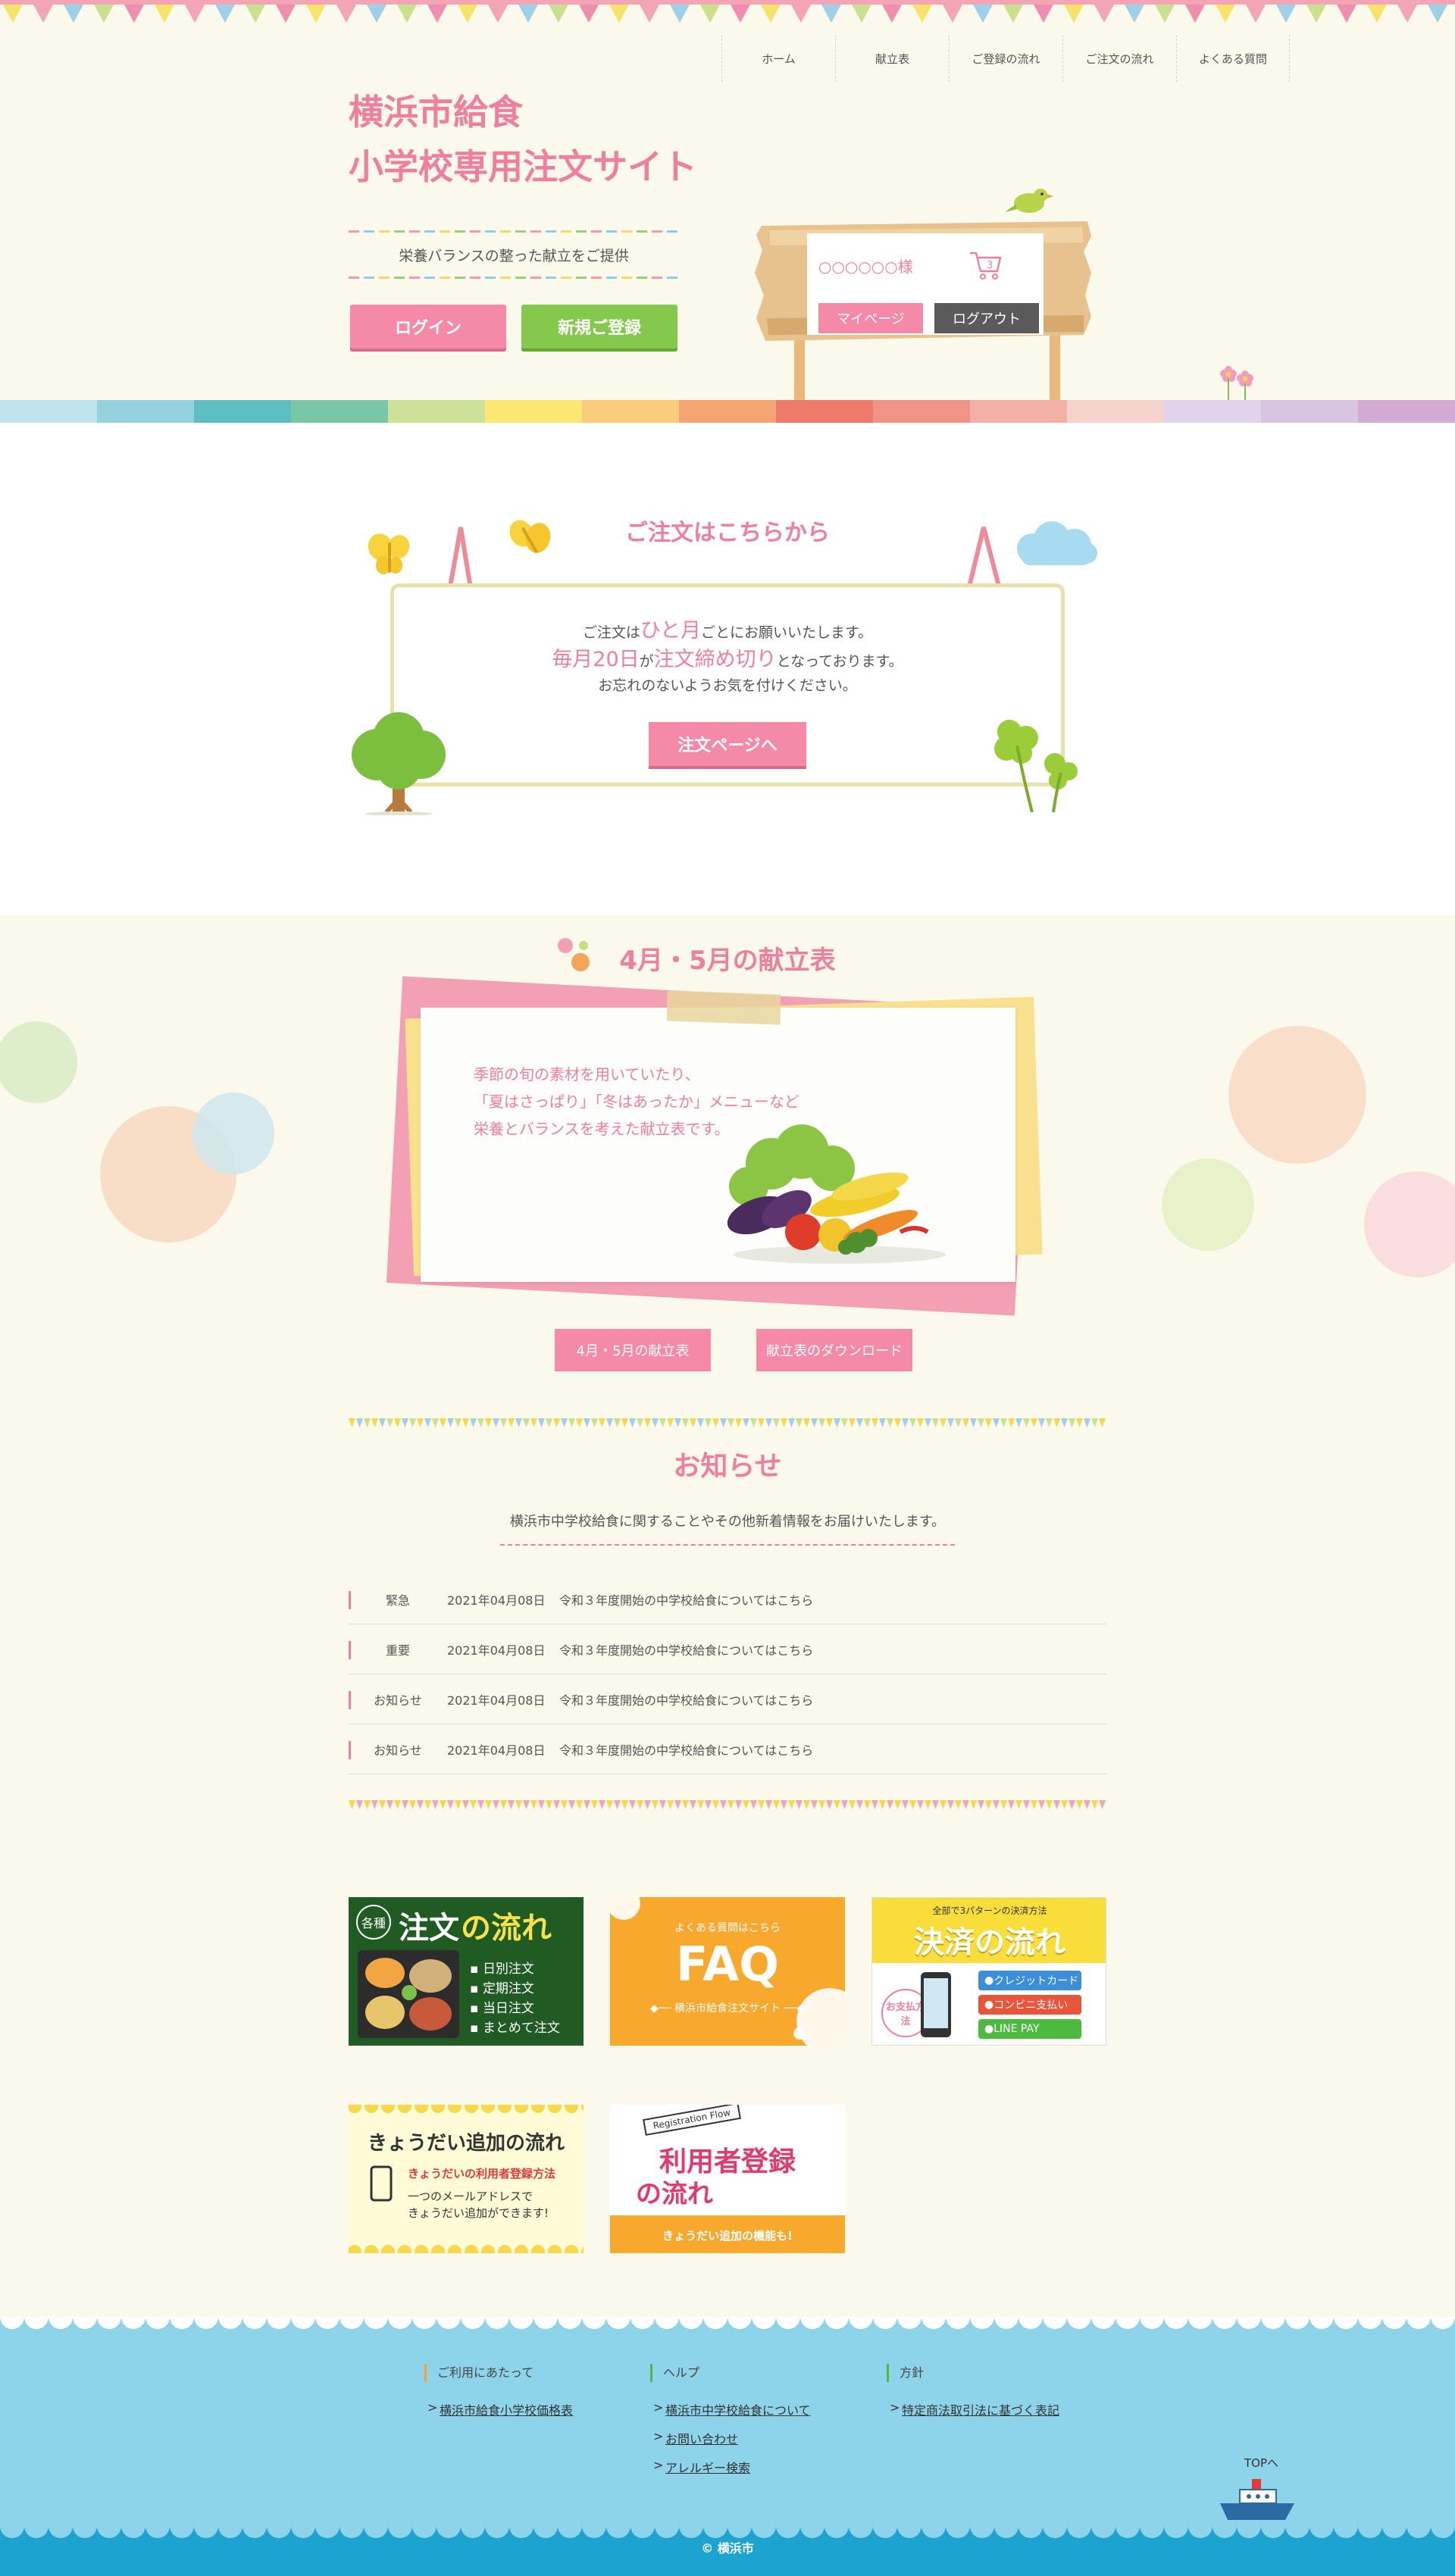 The image size is (1455, 2576). I want to click on order-text-line2: 毎月20日が注文締め切りとなっております。, so click(727, 657).